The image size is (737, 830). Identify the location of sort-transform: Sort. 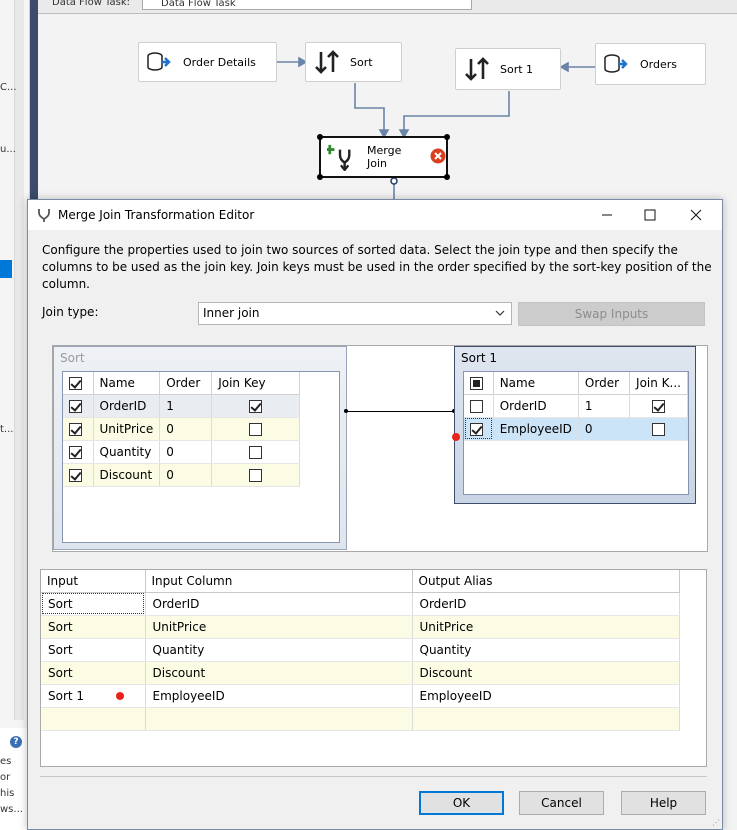
(353, 62).